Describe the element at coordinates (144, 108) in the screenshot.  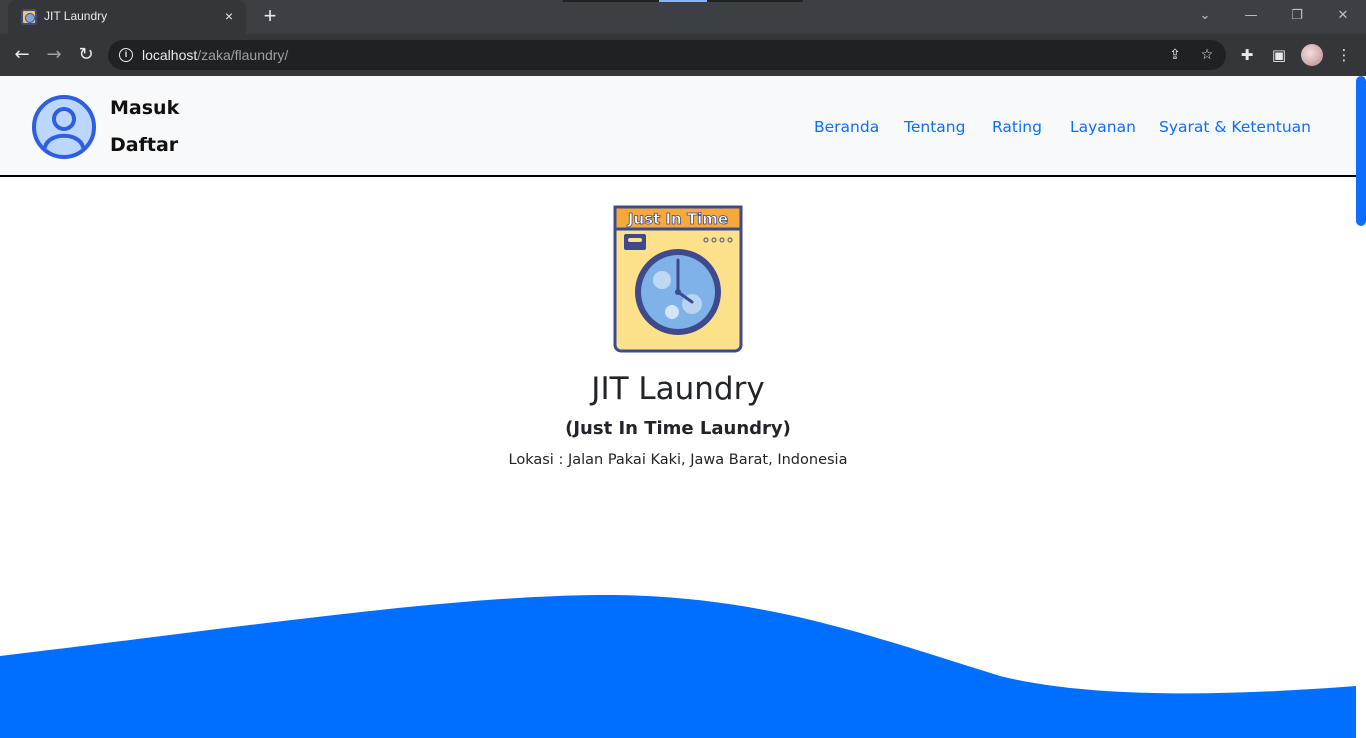
I see `login-link: Masuk` at that location.